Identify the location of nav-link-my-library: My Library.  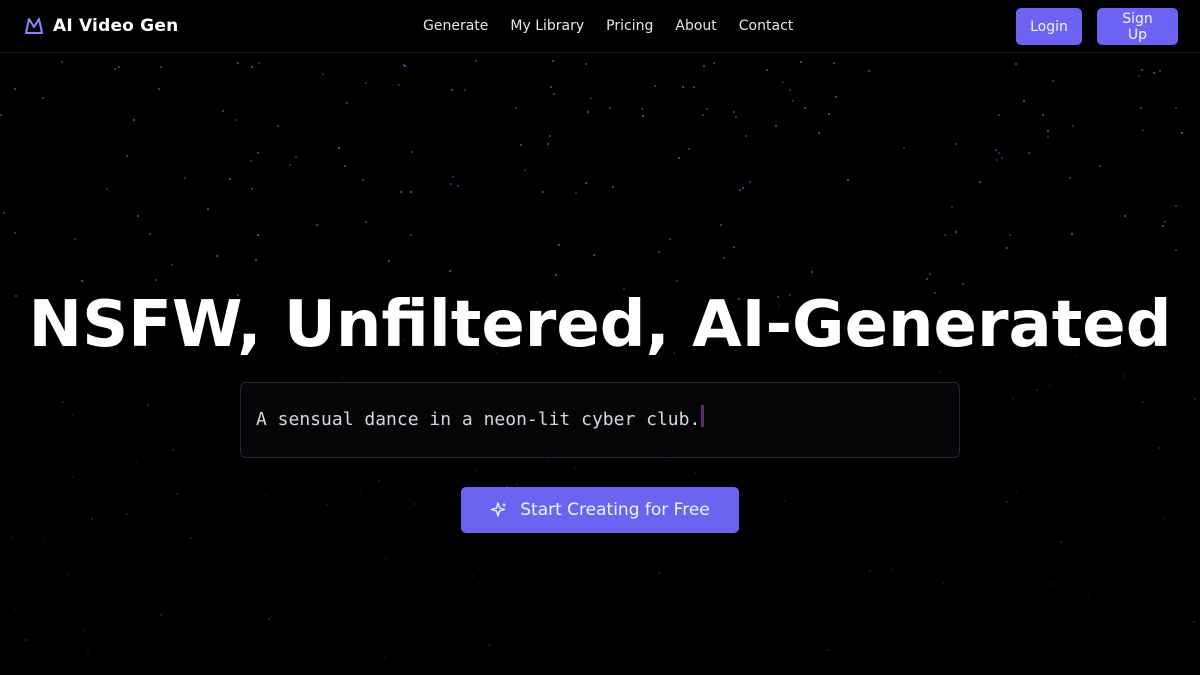
(547, 26).